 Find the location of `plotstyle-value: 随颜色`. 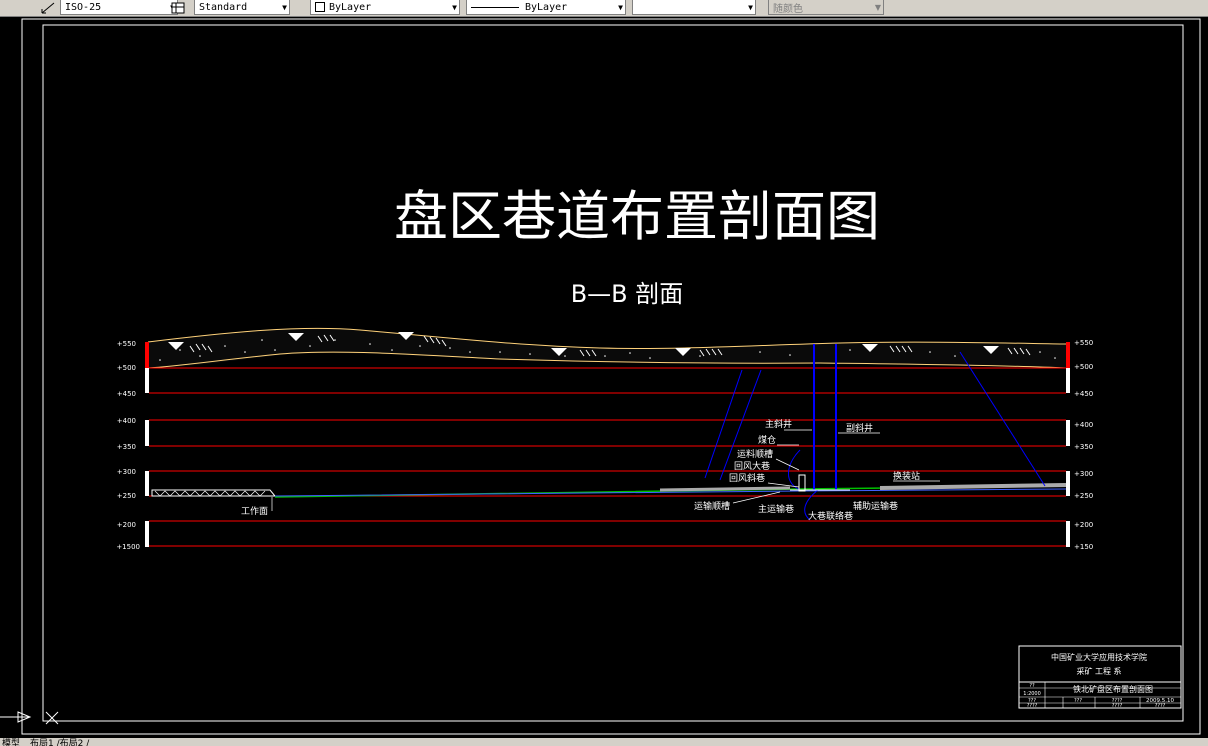

plotstyle-value: 随颜色 is located at coordinates (788, 9).